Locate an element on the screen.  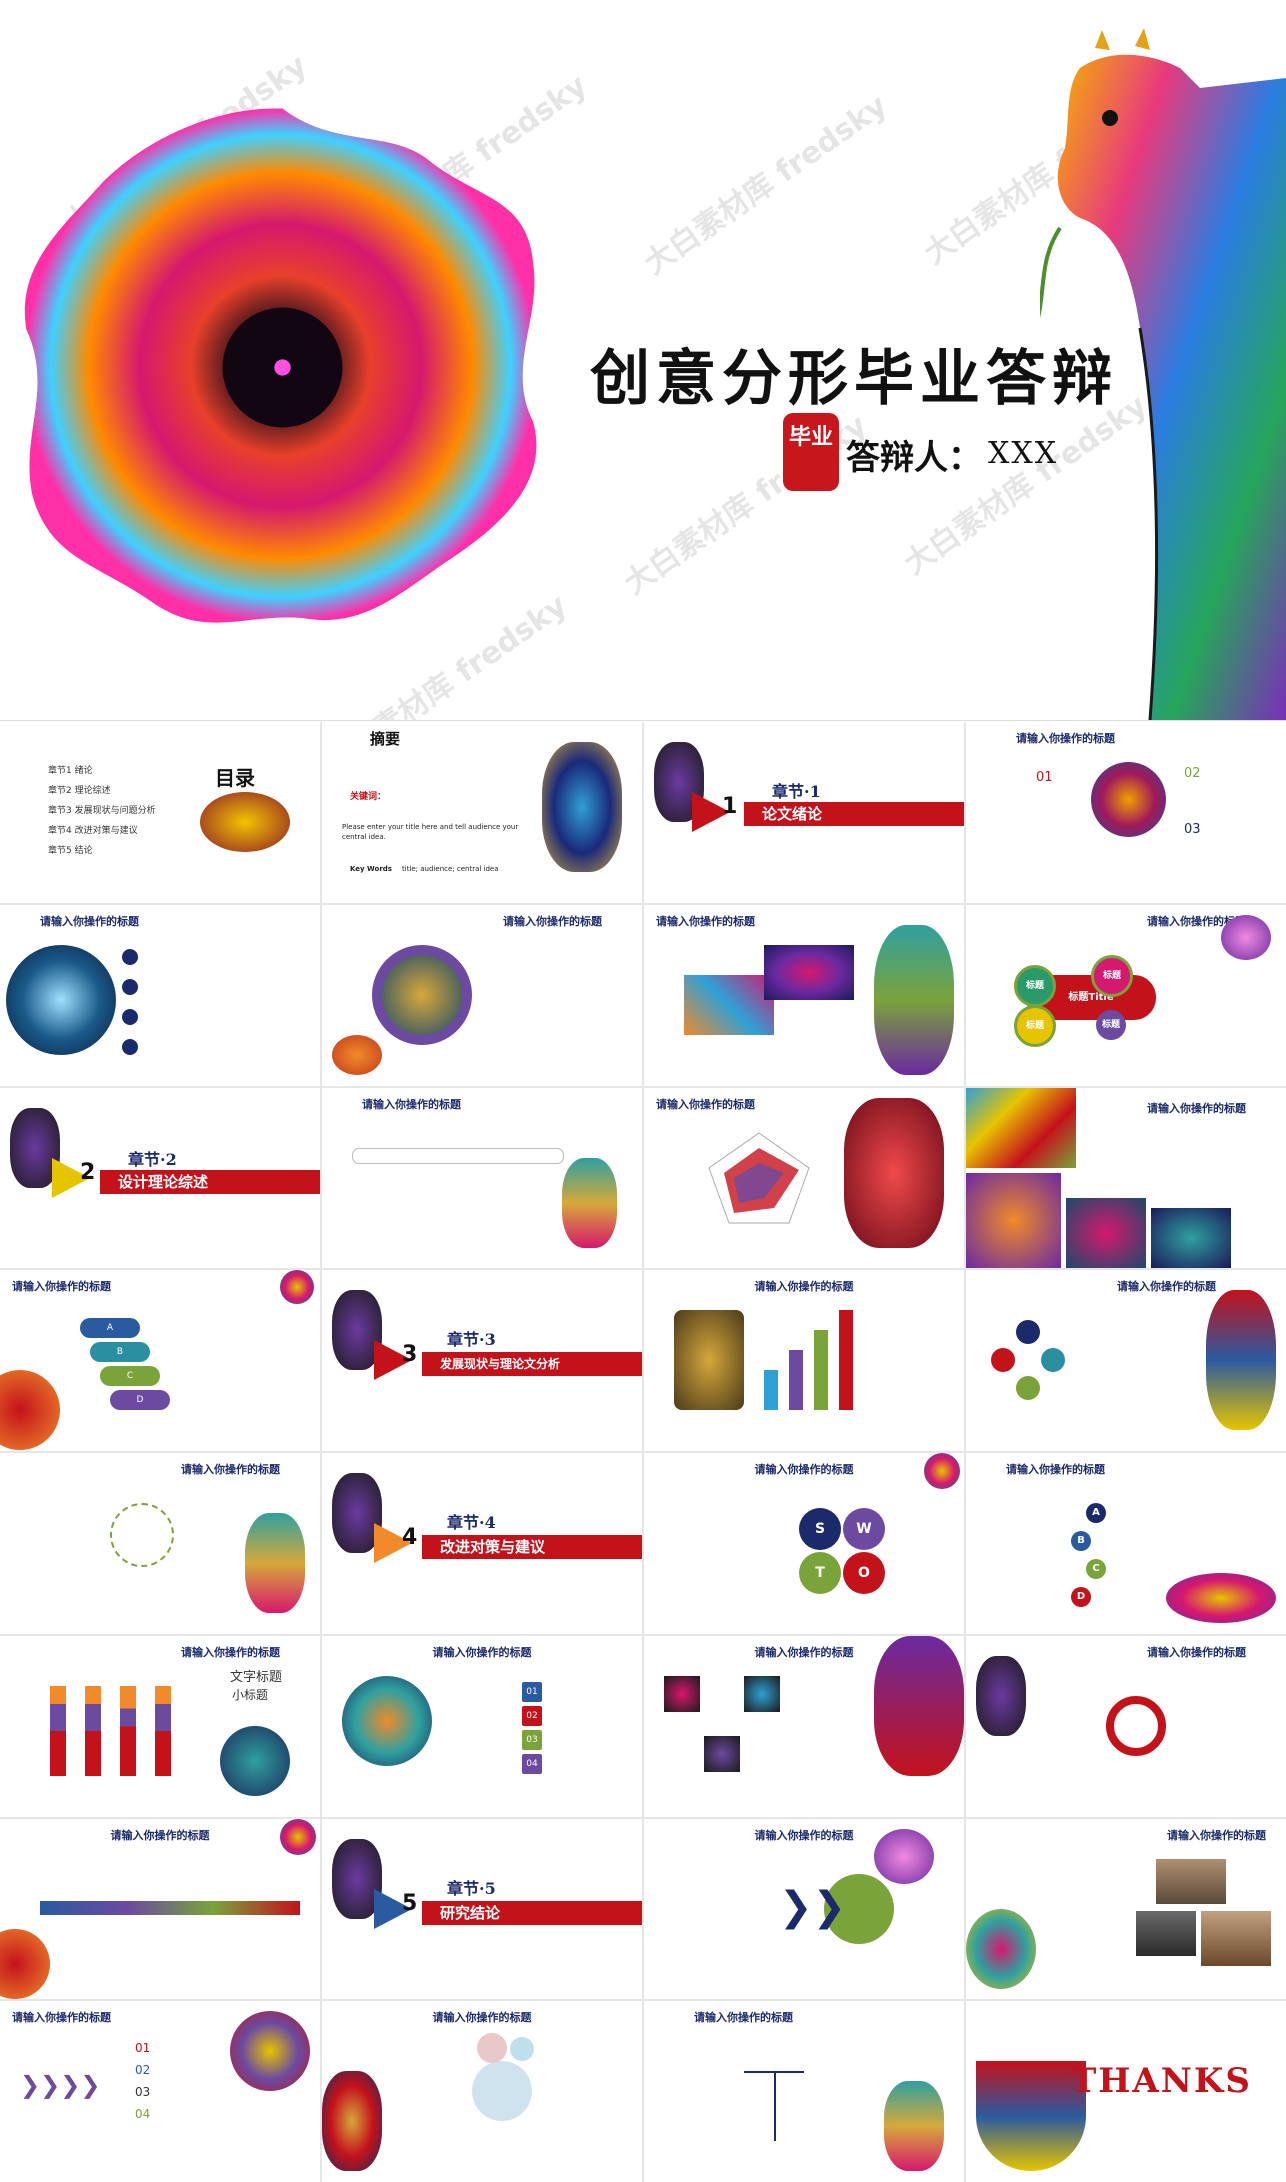
slide-chapter-1: 1 章节·1 论文绪论 is located at coordinates (804, 812).